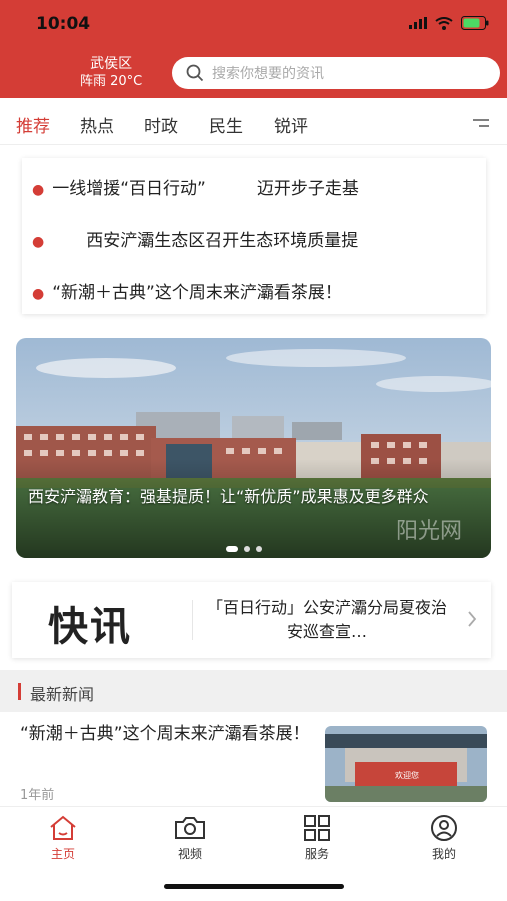 This screenshot has height=901, width=507. What do you see at coordinates (161, 124) in the screenshot?
I see `tab-politics: 时政` at bounding box center [161, 124].